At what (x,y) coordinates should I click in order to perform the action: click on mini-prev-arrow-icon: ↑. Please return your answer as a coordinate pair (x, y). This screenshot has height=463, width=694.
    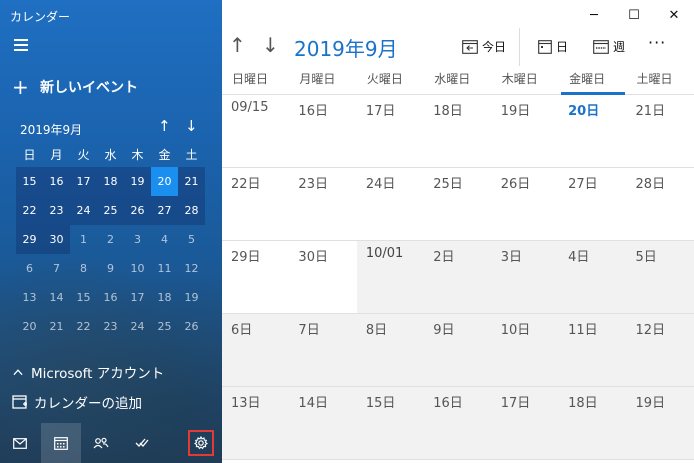
    Looking at the image, I should click on (164, 126).